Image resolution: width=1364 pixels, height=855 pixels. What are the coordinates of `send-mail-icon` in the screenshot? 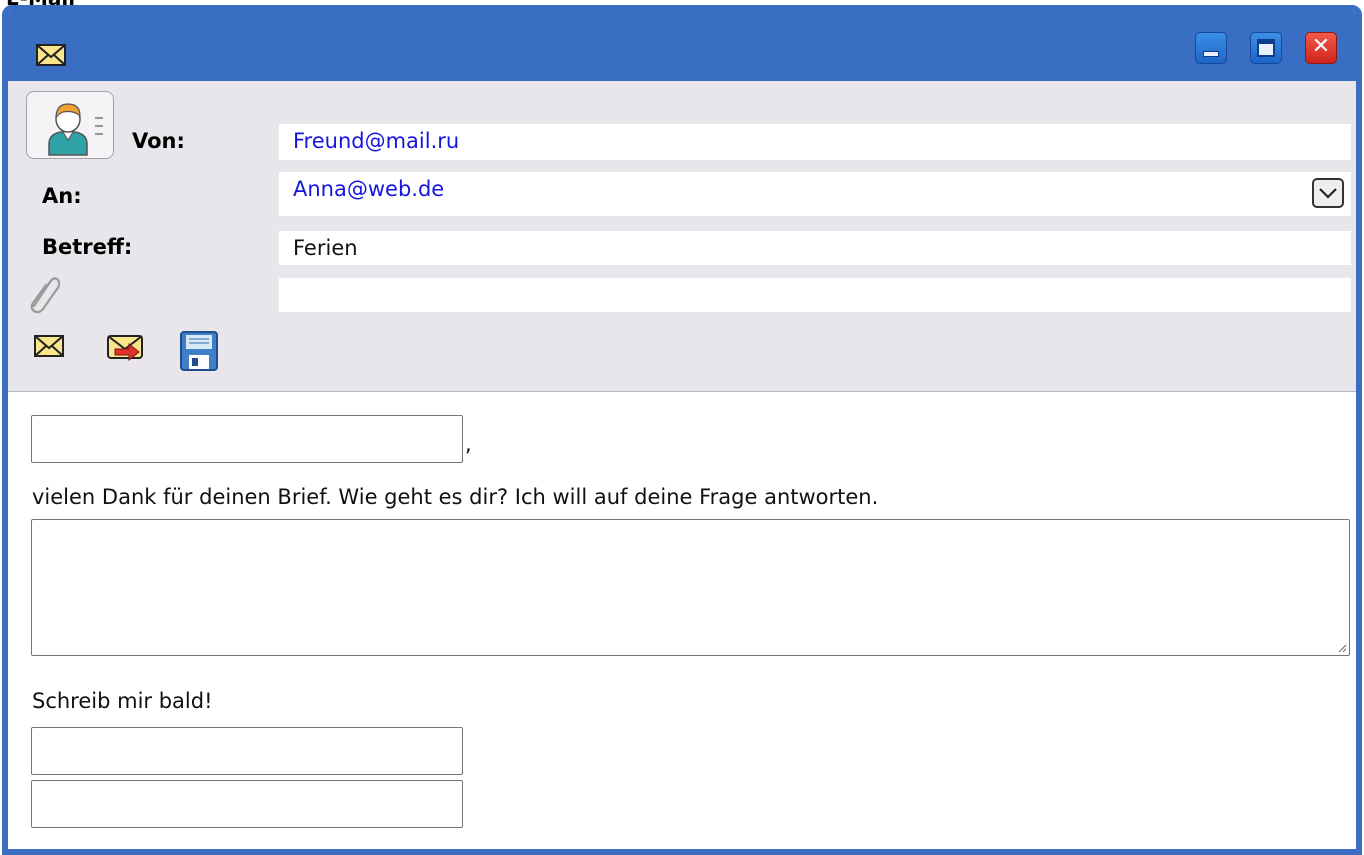 It's located at (49, 346).